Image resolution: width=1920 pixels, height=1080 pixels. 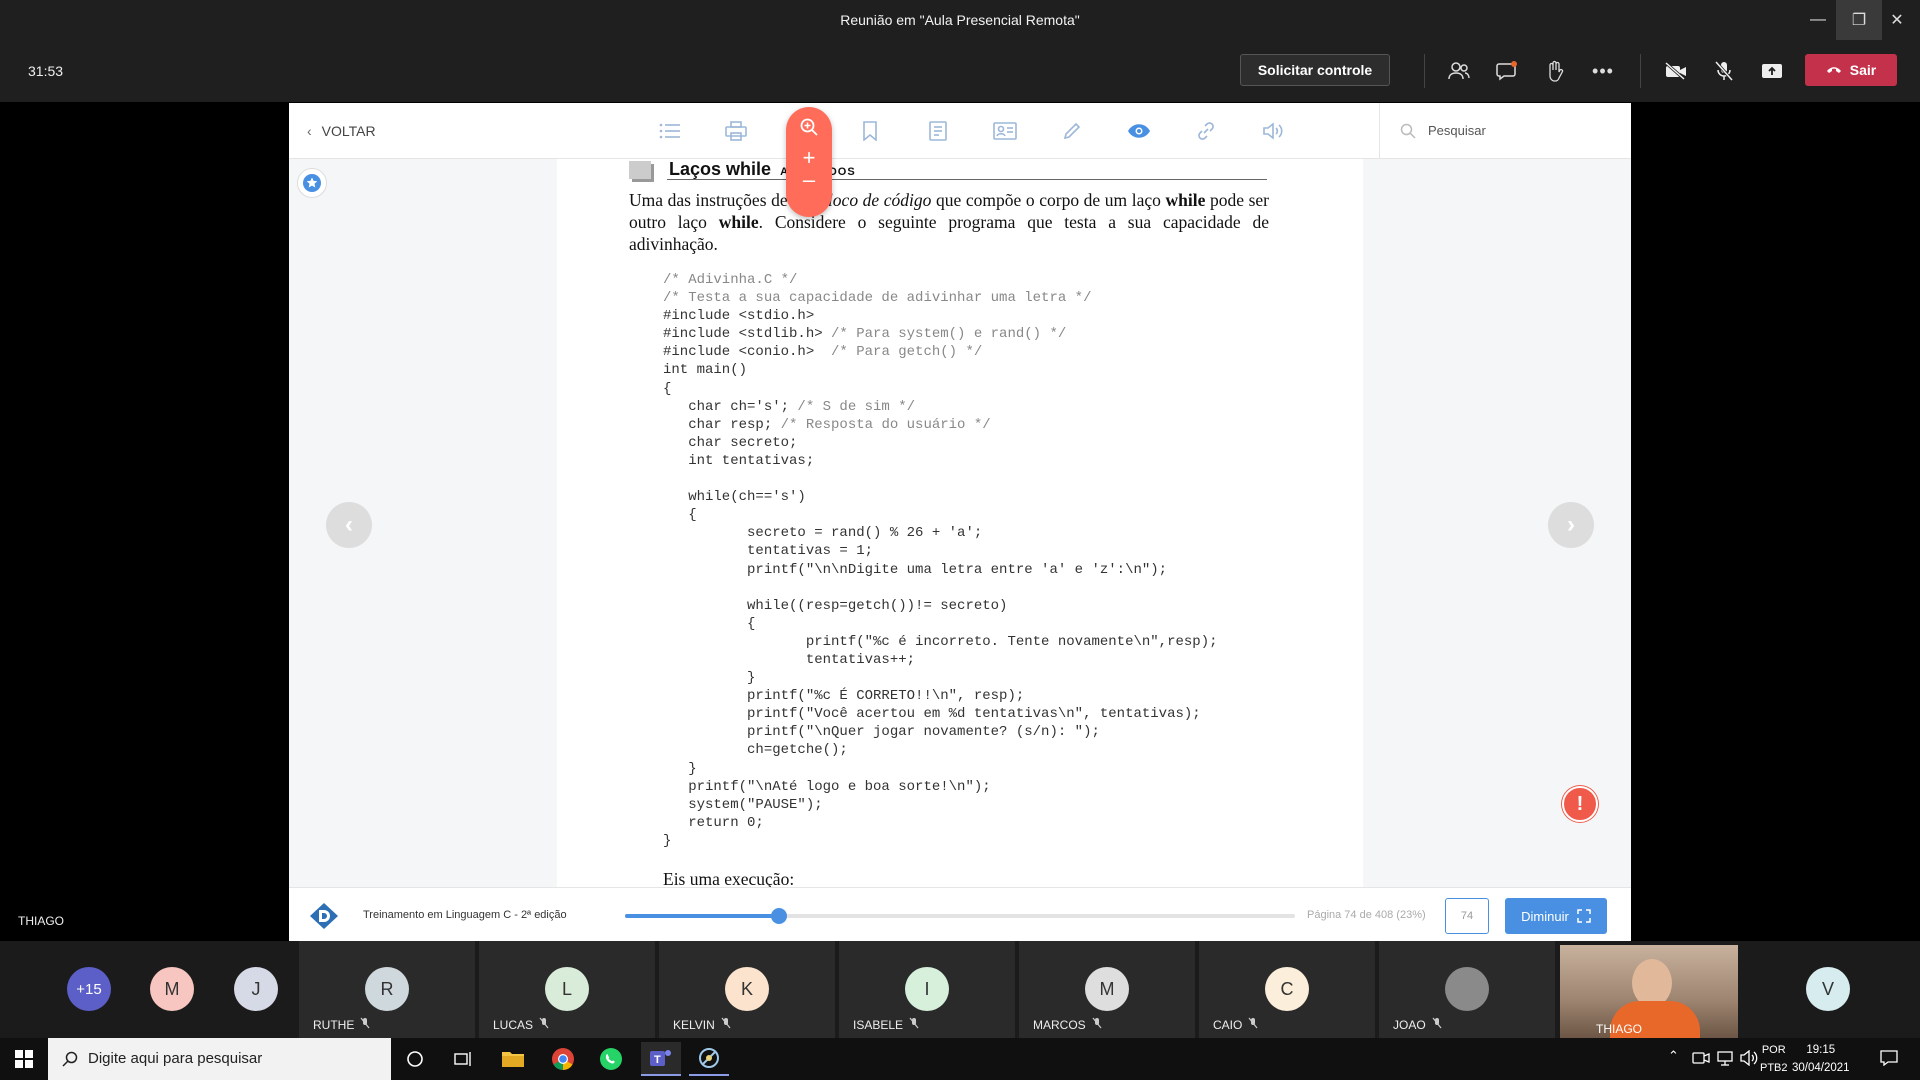 I want to click on code-comment: /* Para system() e rand() */, so click(x=949, y=334).